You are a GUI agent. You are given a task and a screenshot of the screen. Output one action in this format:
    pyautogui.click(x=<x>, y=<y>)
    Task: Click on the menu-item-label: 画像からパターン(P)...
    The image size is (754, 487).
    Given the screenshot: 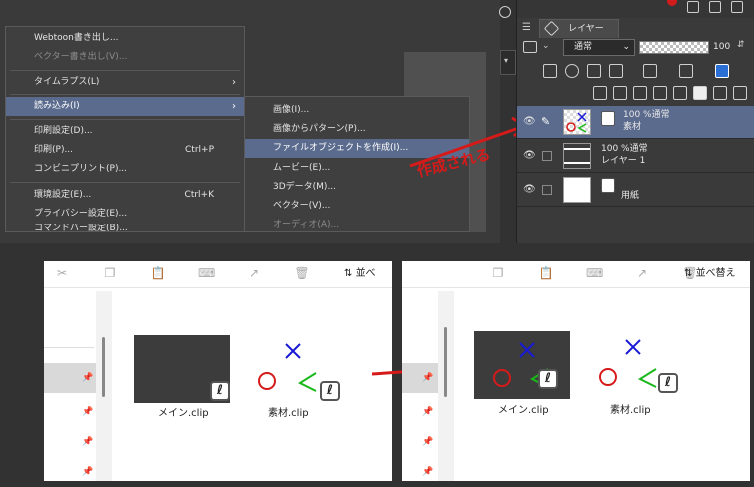 What is the action you would take?
    pyautogui.click(x=319, y=129)
    